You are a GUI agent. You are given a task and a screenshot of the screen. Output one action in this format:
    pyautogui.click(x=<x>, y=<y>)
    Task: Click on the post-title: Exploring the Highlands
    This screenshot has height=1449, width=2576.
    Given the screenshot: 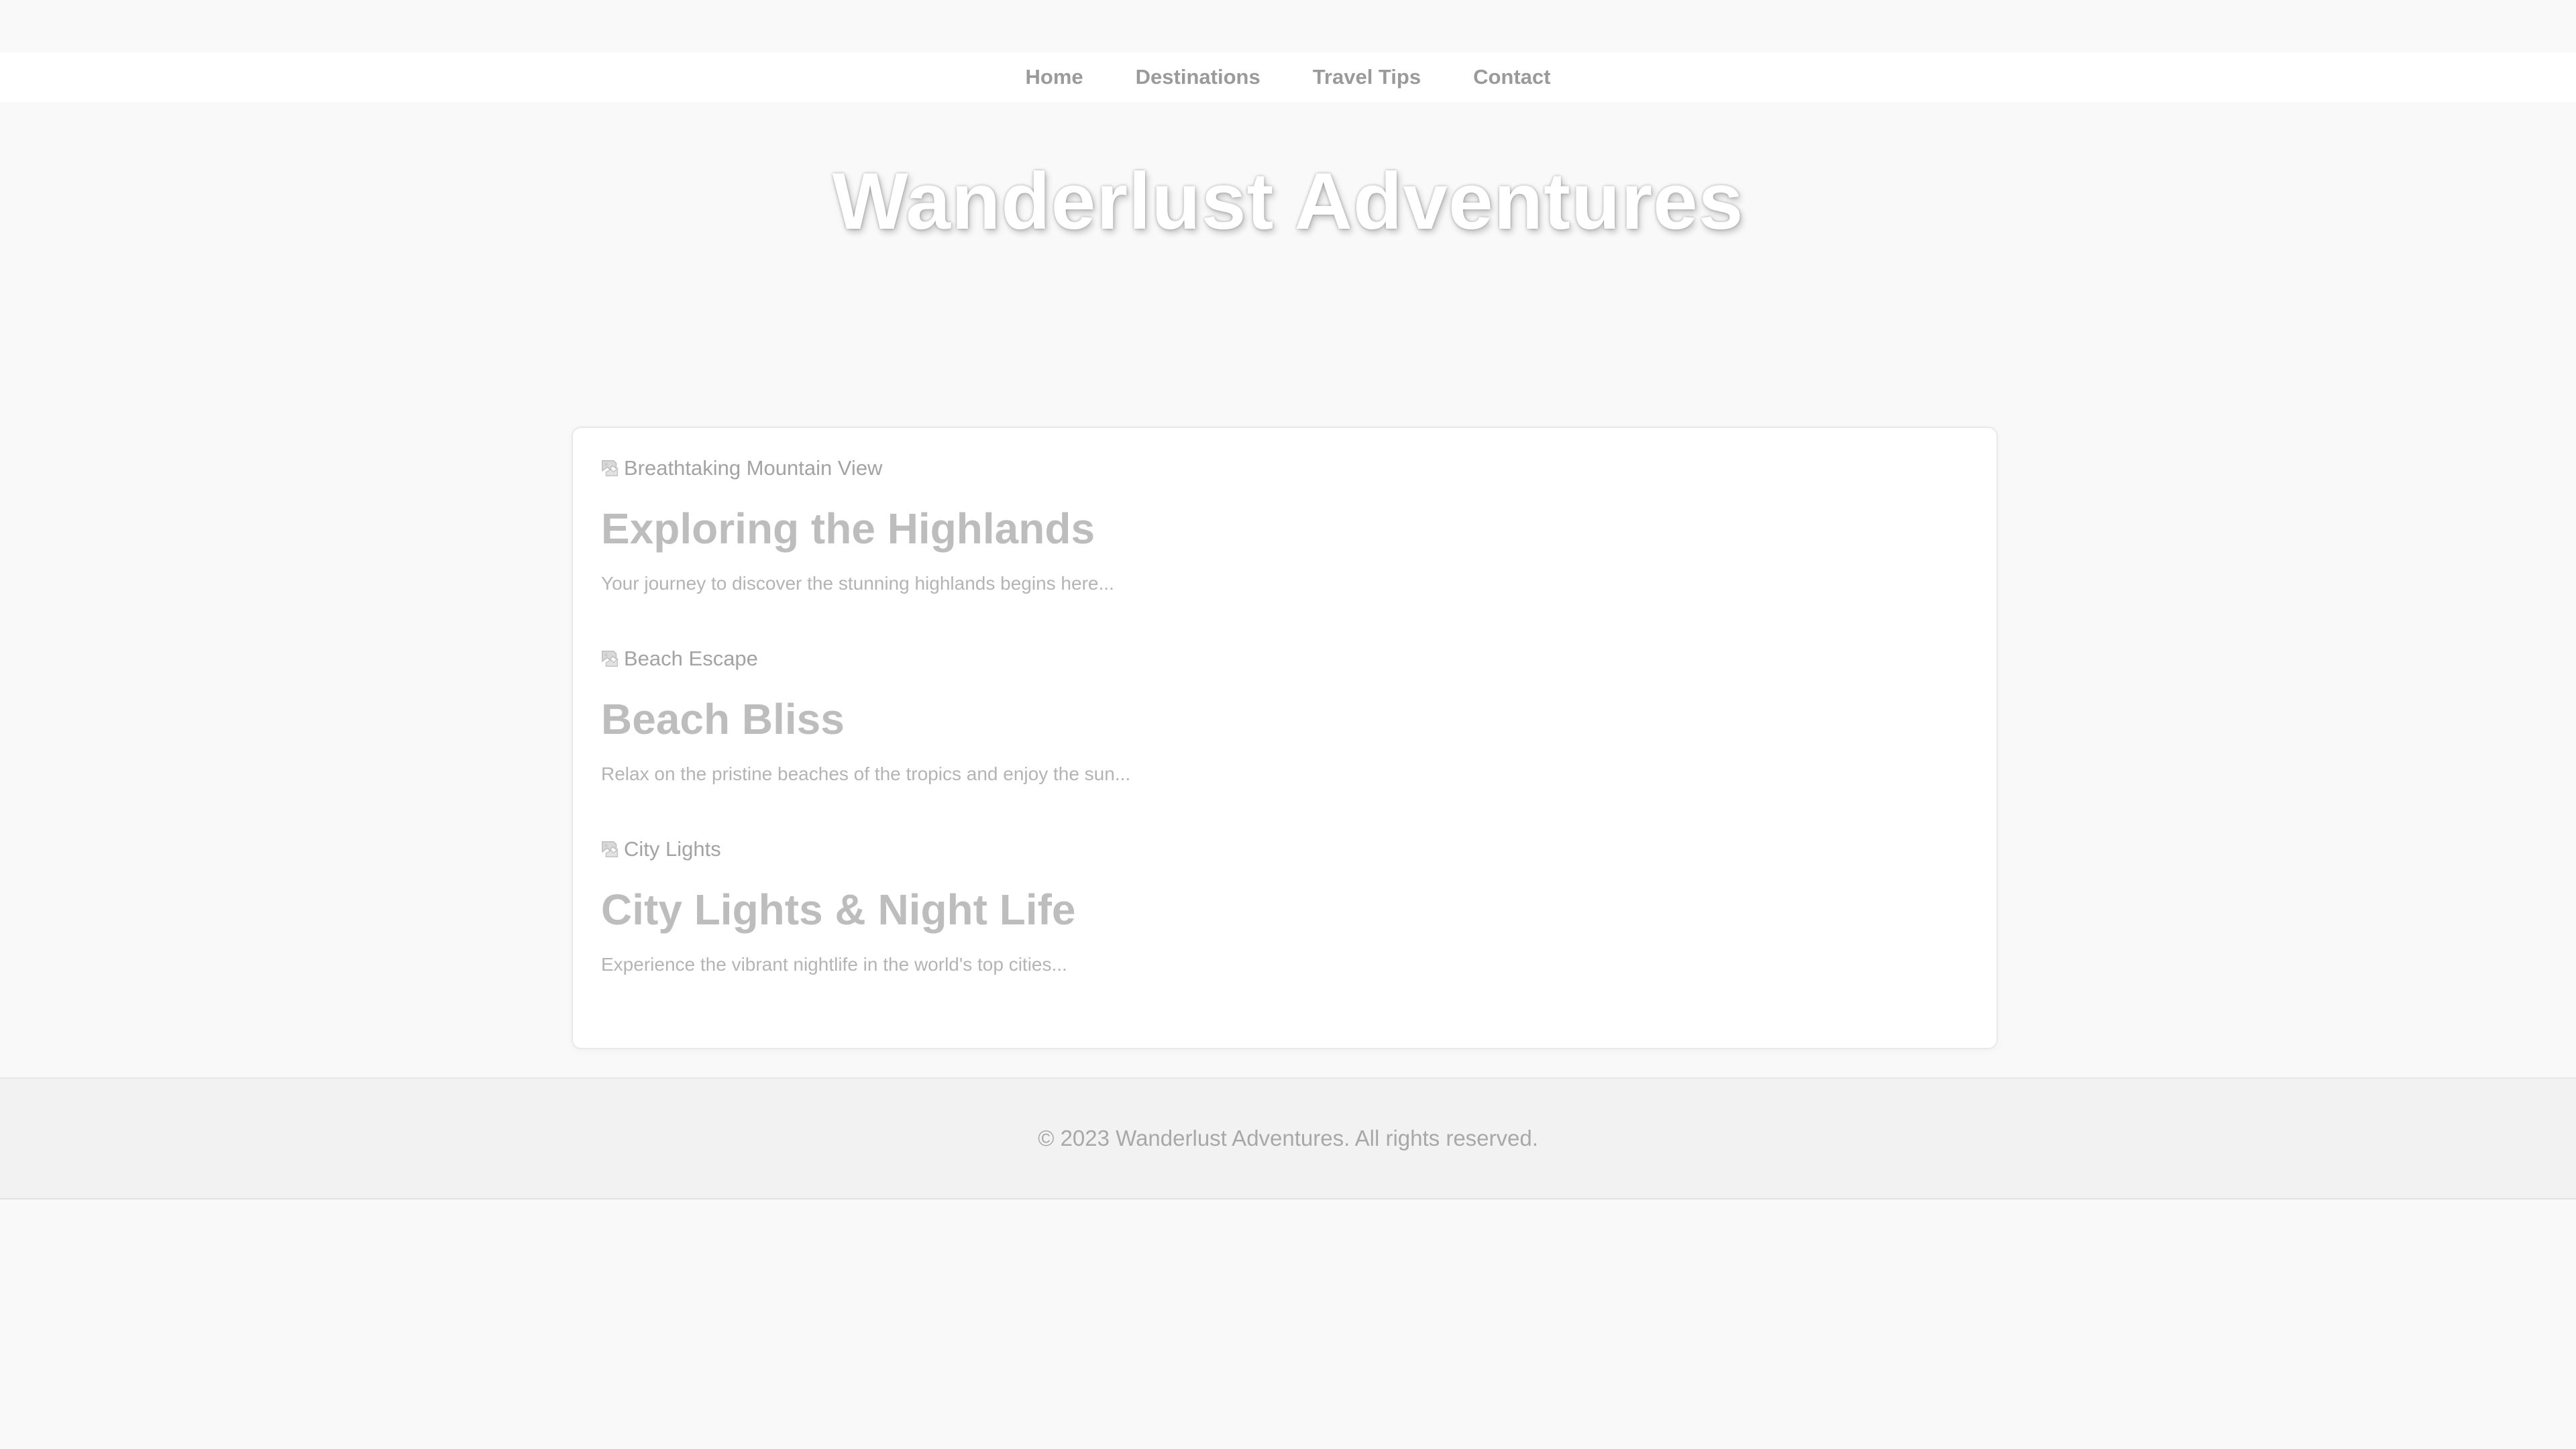 What is the action you would take?
    pyautogui.click(x=848, y=528)
    